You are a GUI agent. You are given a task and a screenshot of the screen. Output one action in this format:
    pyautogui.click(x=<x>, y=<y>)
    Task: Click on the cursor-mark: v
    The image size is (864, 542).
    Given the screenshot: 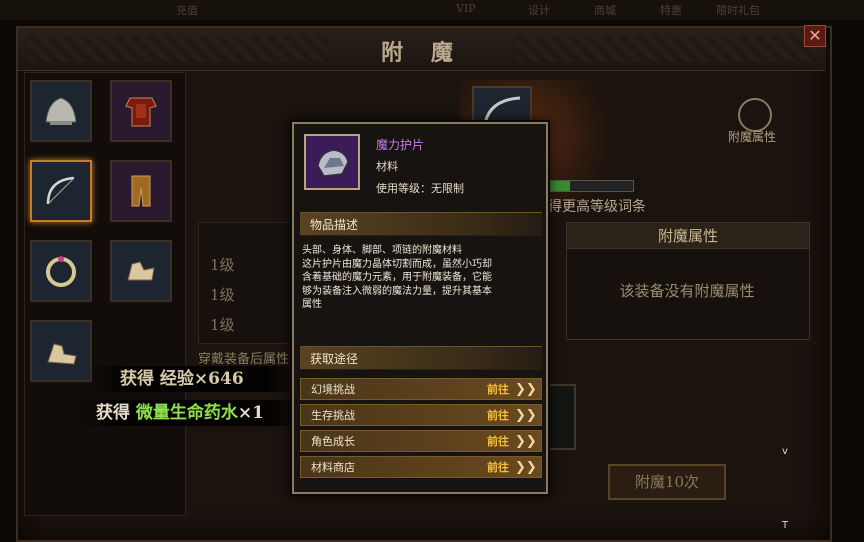 What is the action you would take?
    pyautogui.click(x=785, y=451)
    